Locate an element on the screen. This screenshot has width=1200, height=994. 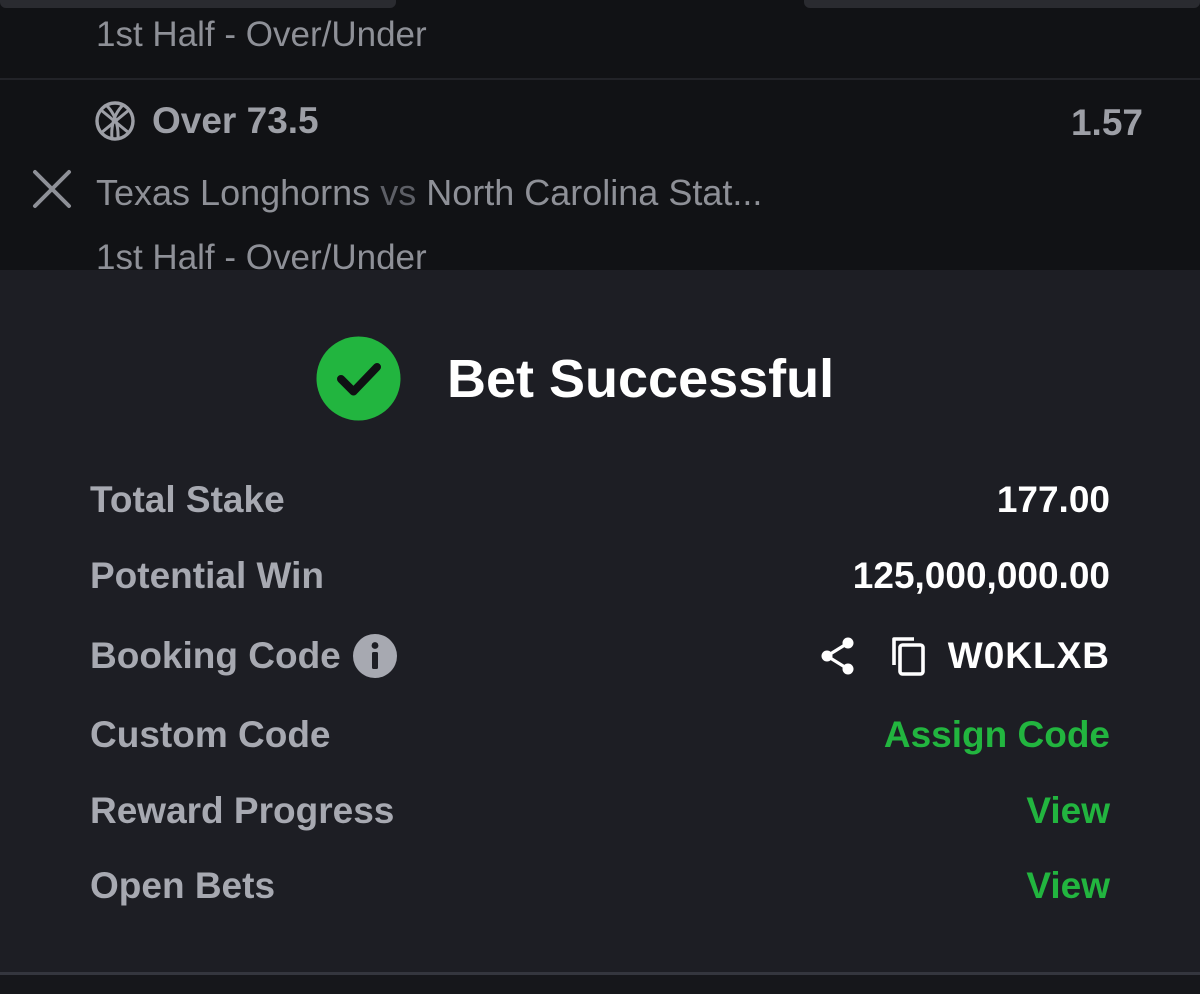
previous-market-label: 1st Half - Over/Under is located at coordinates (261, 34).